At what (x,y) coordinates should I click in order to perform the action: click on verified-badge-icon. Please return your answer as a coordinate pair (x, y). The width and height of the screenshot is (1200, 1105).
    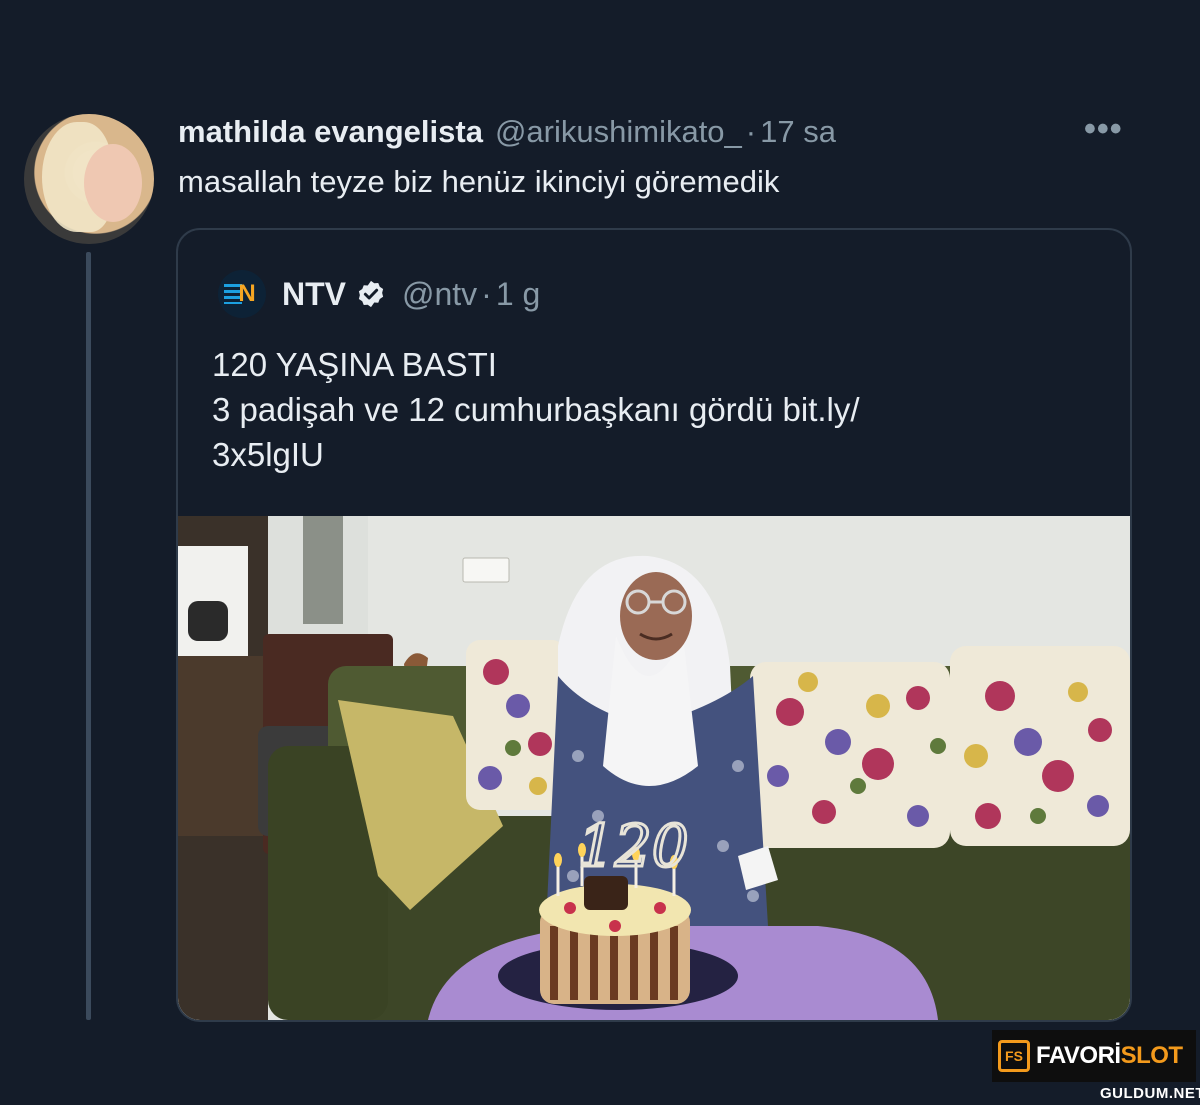
    Looking at the image, I should click on (371, 294).